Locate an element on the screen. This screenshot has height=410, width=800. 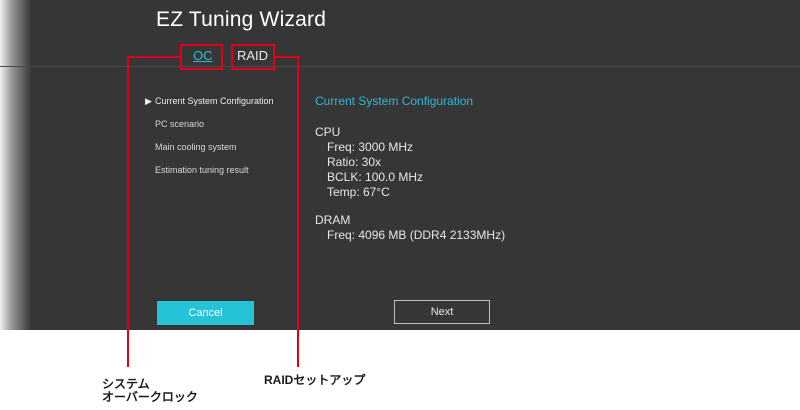
oc-callout-line2: オーバークロック is located at coordinates (150, 397).